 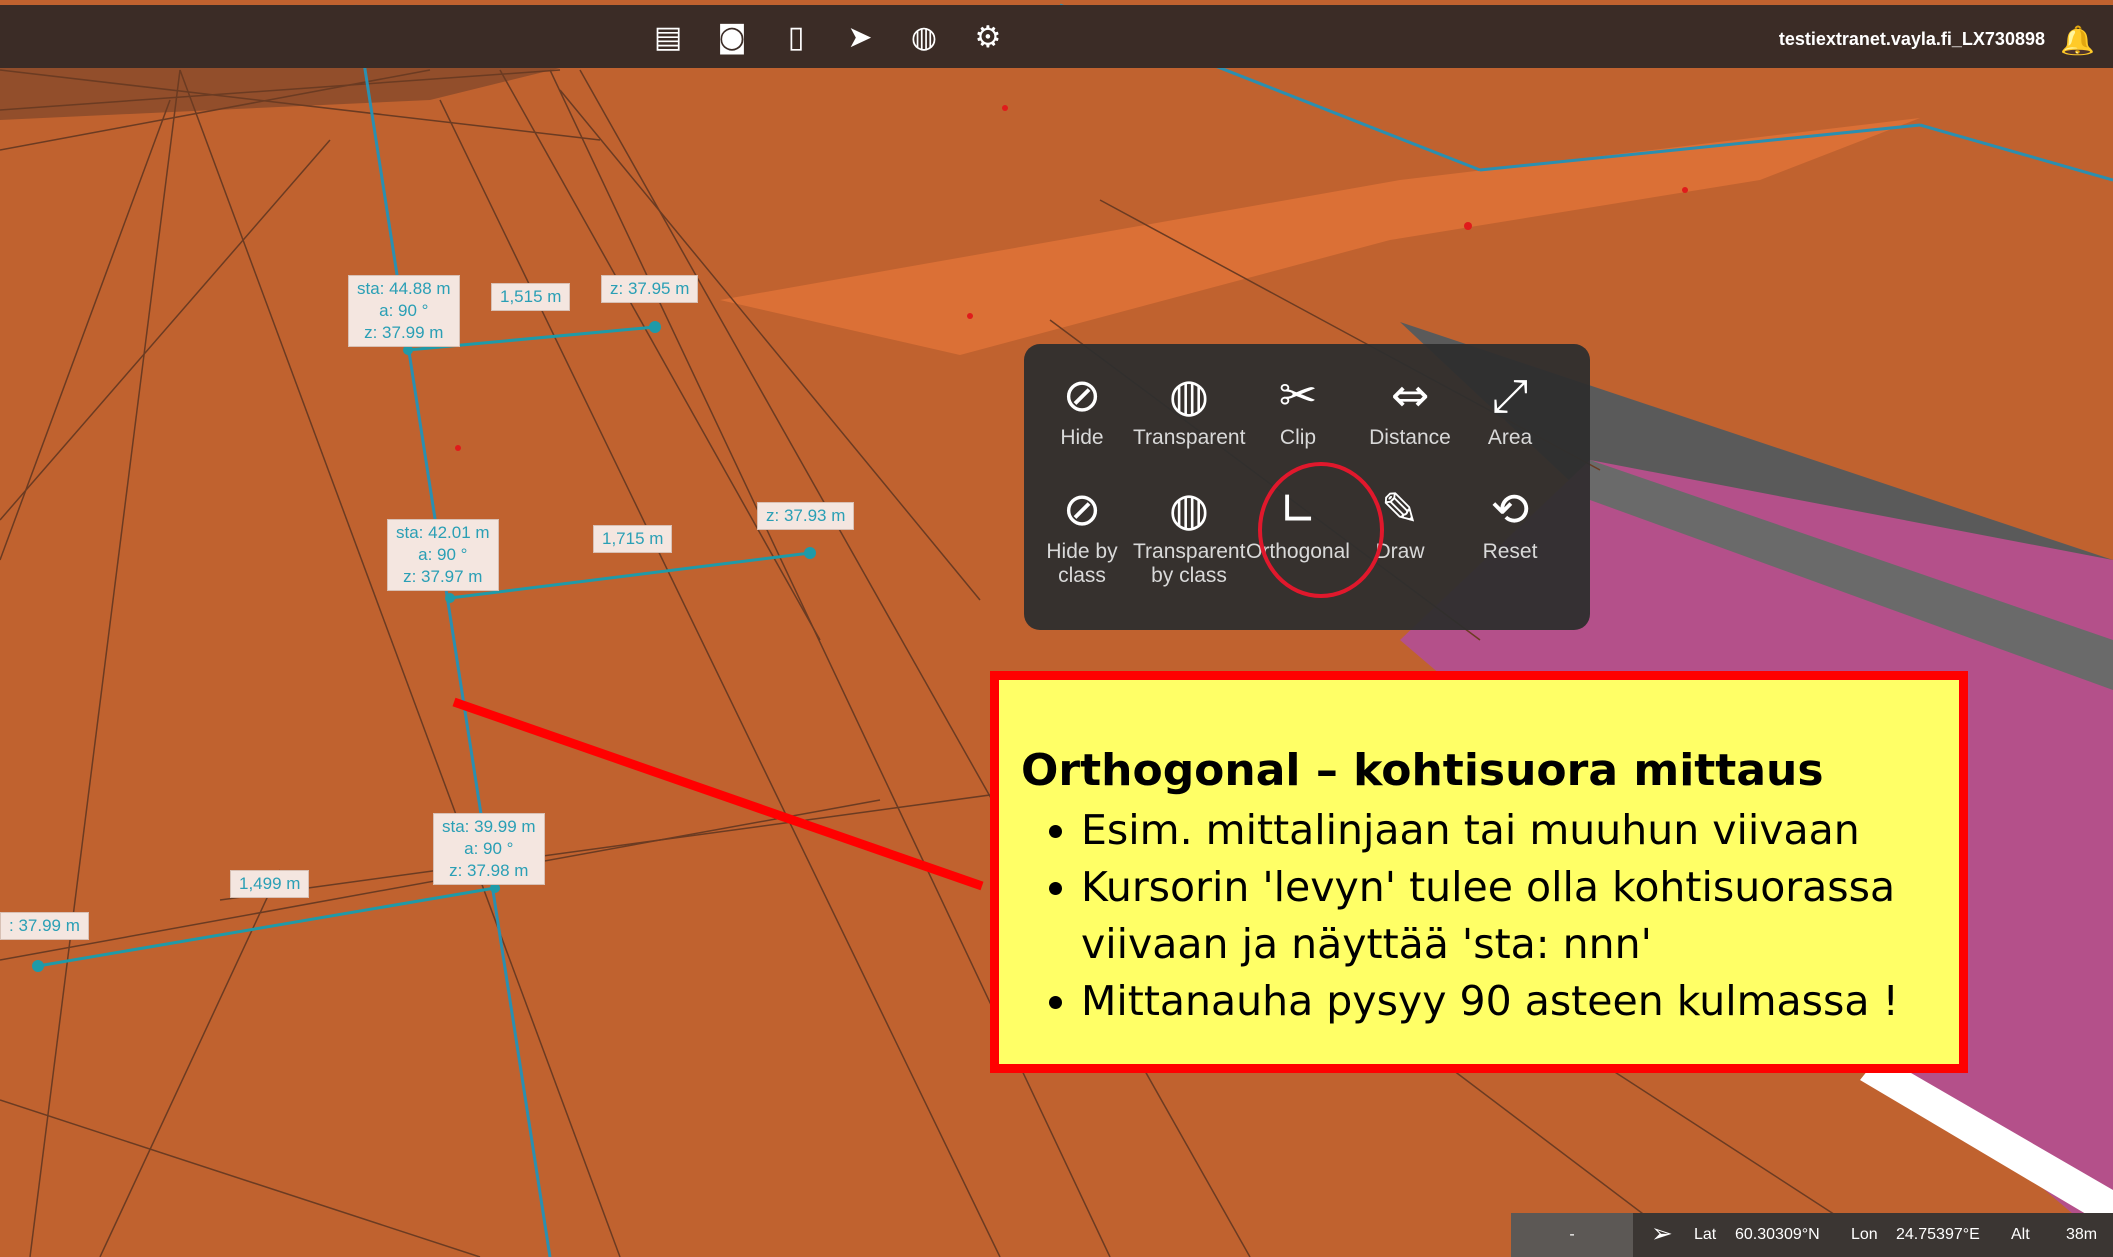 What do you see at coordinates (796, 38) in the screenshot?
I see `map-icon: ▯` at bounding box center [796, 38].